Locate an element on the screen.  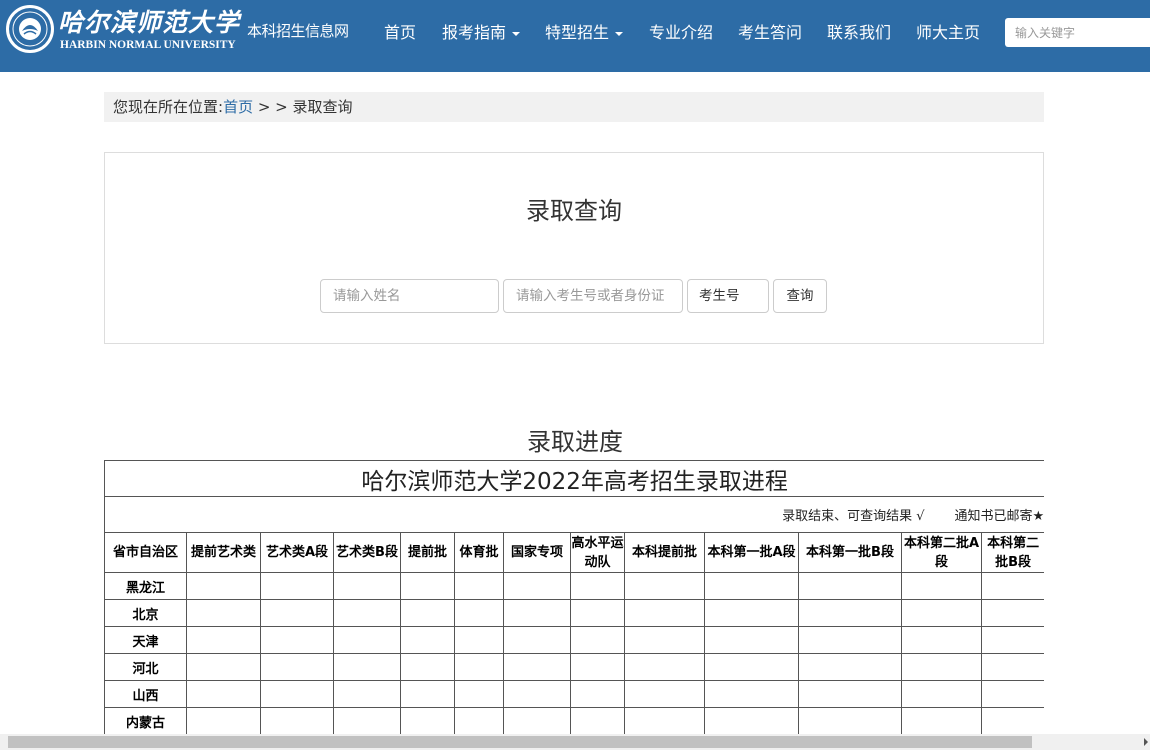
nav-application-guide: 报考指南 is located at coordinates (481, 31).